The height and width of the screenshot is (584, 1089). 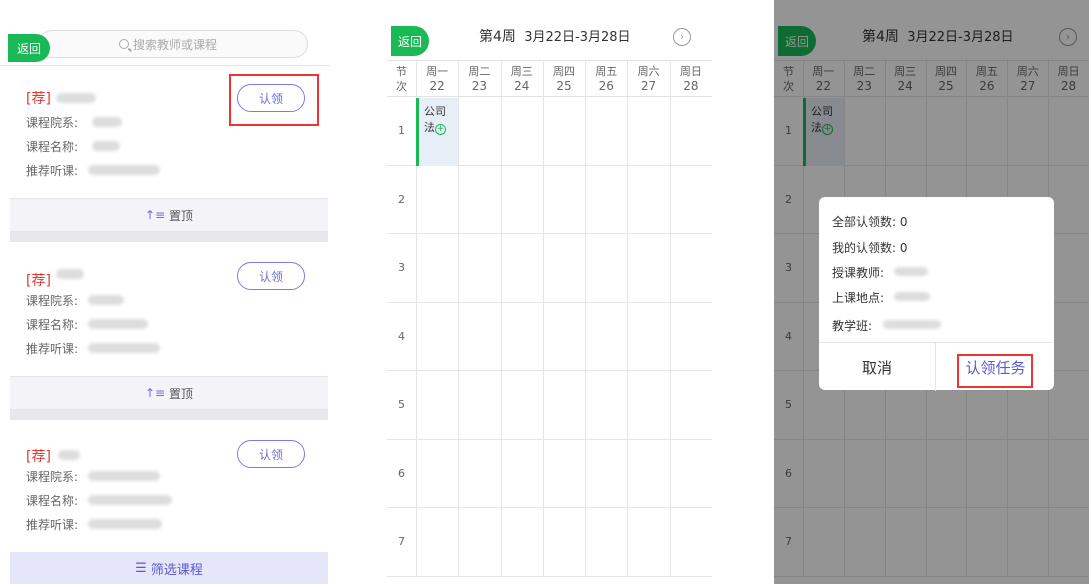 I want to click on week-title: 第4周 3月22日-3月28日, so click(x=555, y=36).